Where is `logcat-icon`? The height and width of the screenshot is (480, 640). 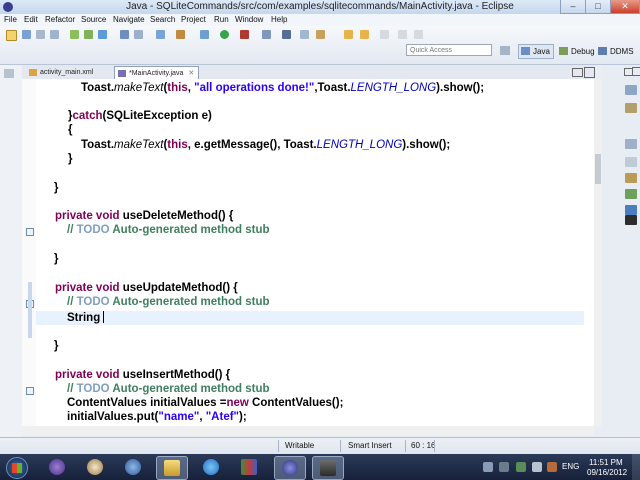 logcat-icon is located at coordinates (631, 210).